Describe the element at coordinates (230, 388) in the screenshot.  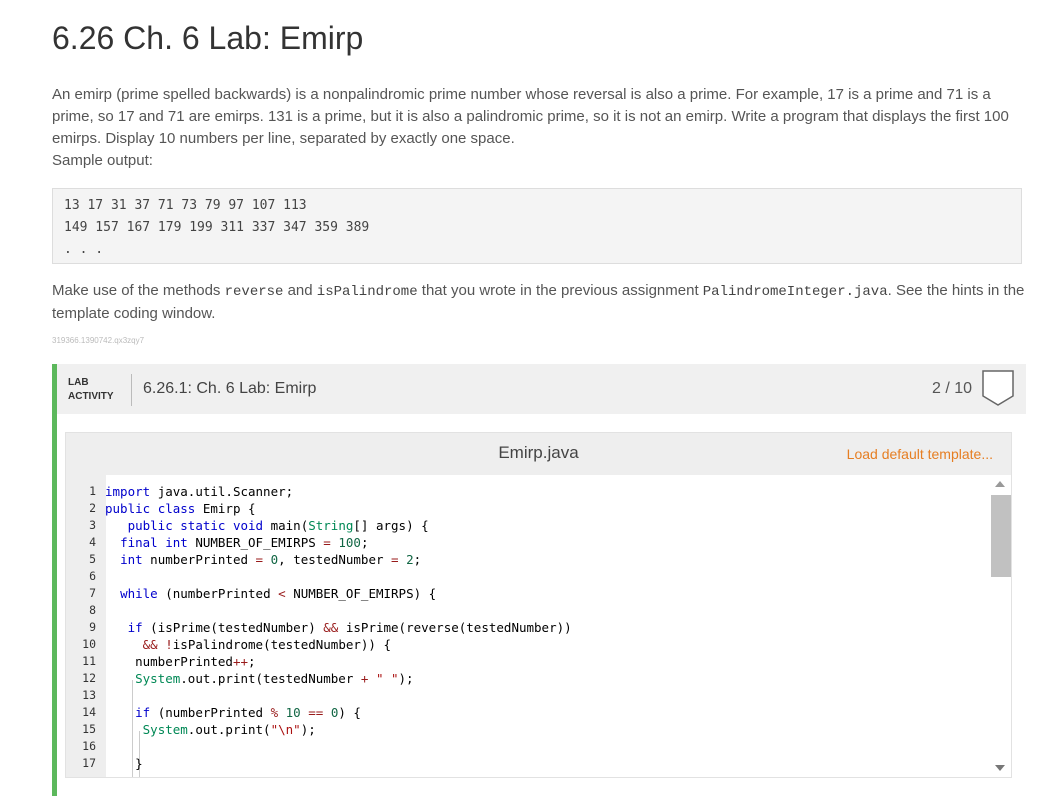
I see `lab-title: 6.26.1: Ch. 6 Lab: Emirp` at that location.